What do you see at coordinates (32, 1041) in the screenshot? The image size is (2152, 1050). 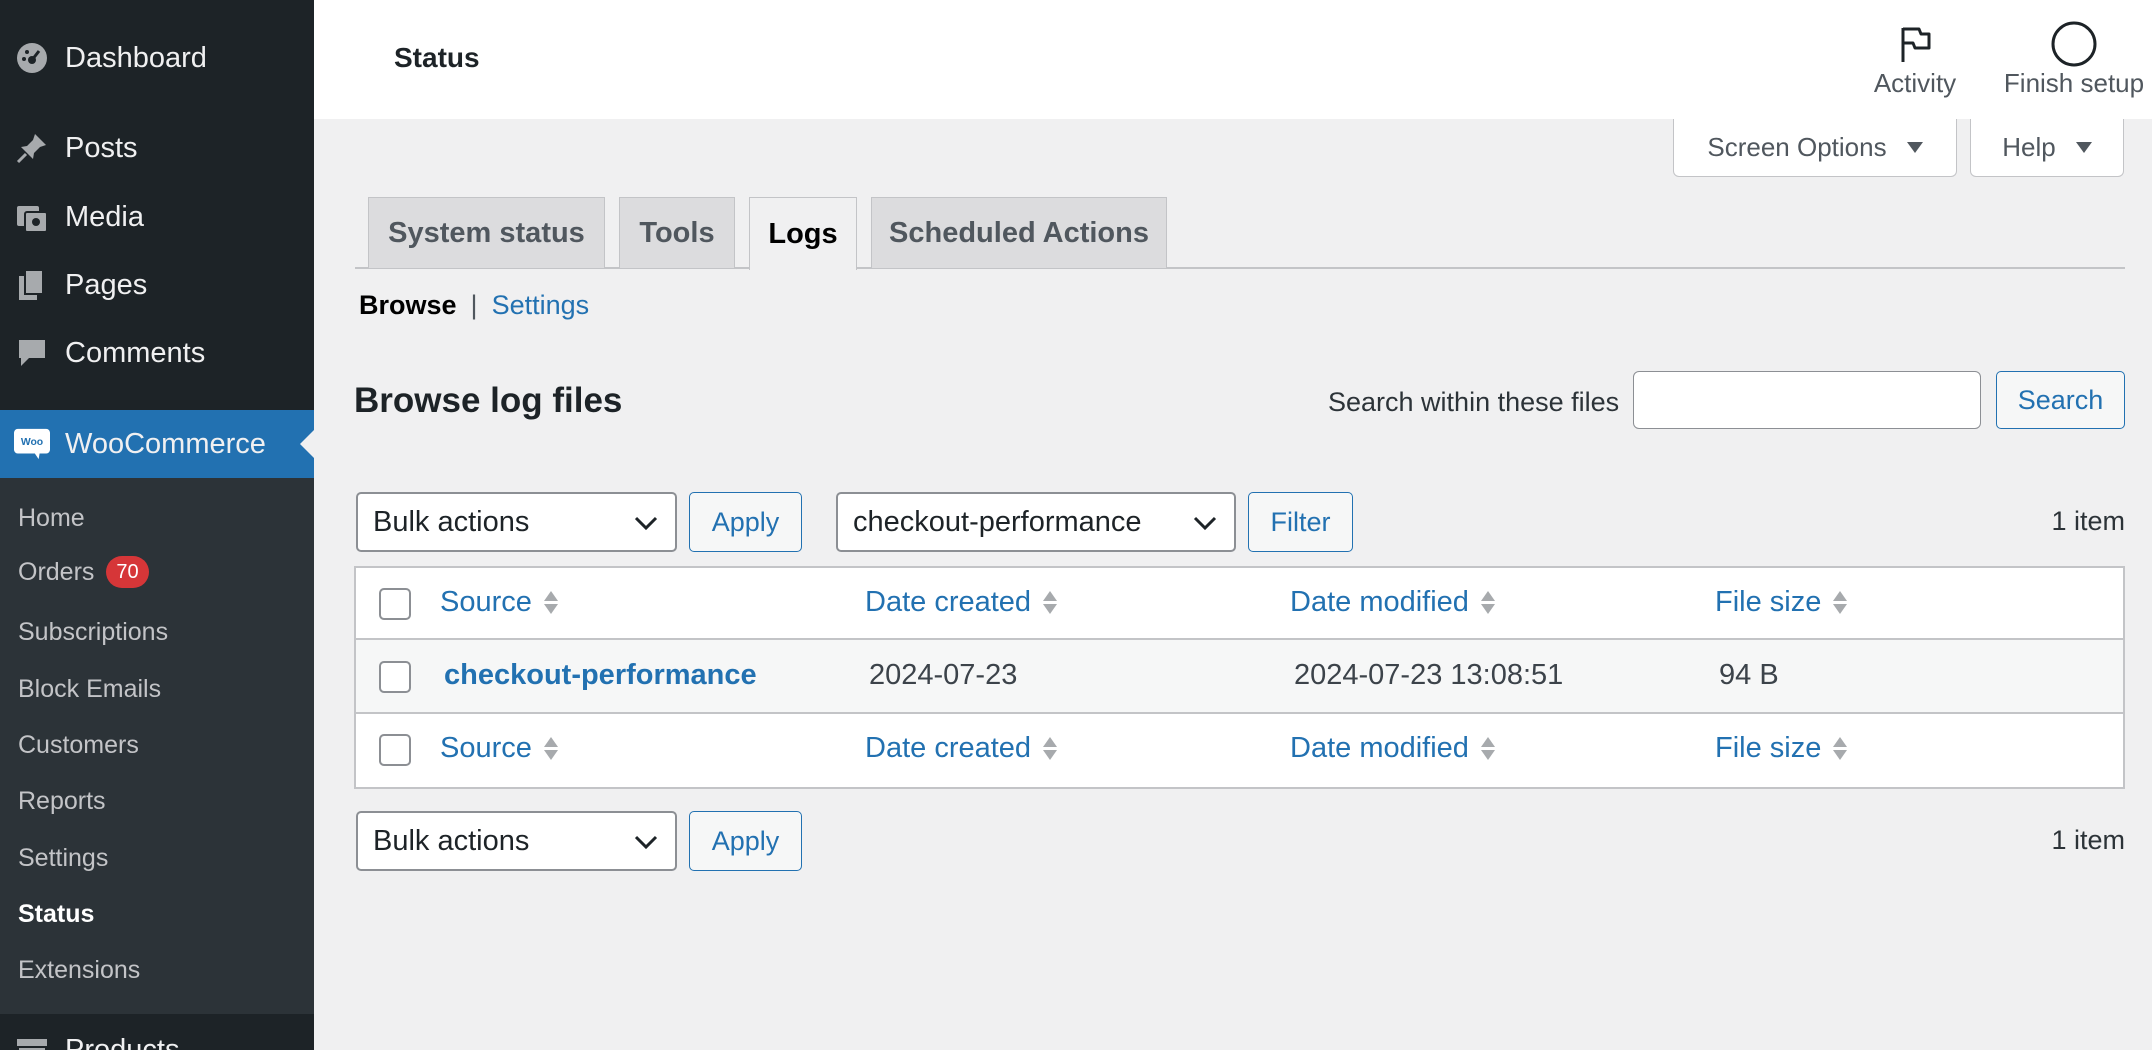 I see `archive-icon` at bounding box center [32, 1041].